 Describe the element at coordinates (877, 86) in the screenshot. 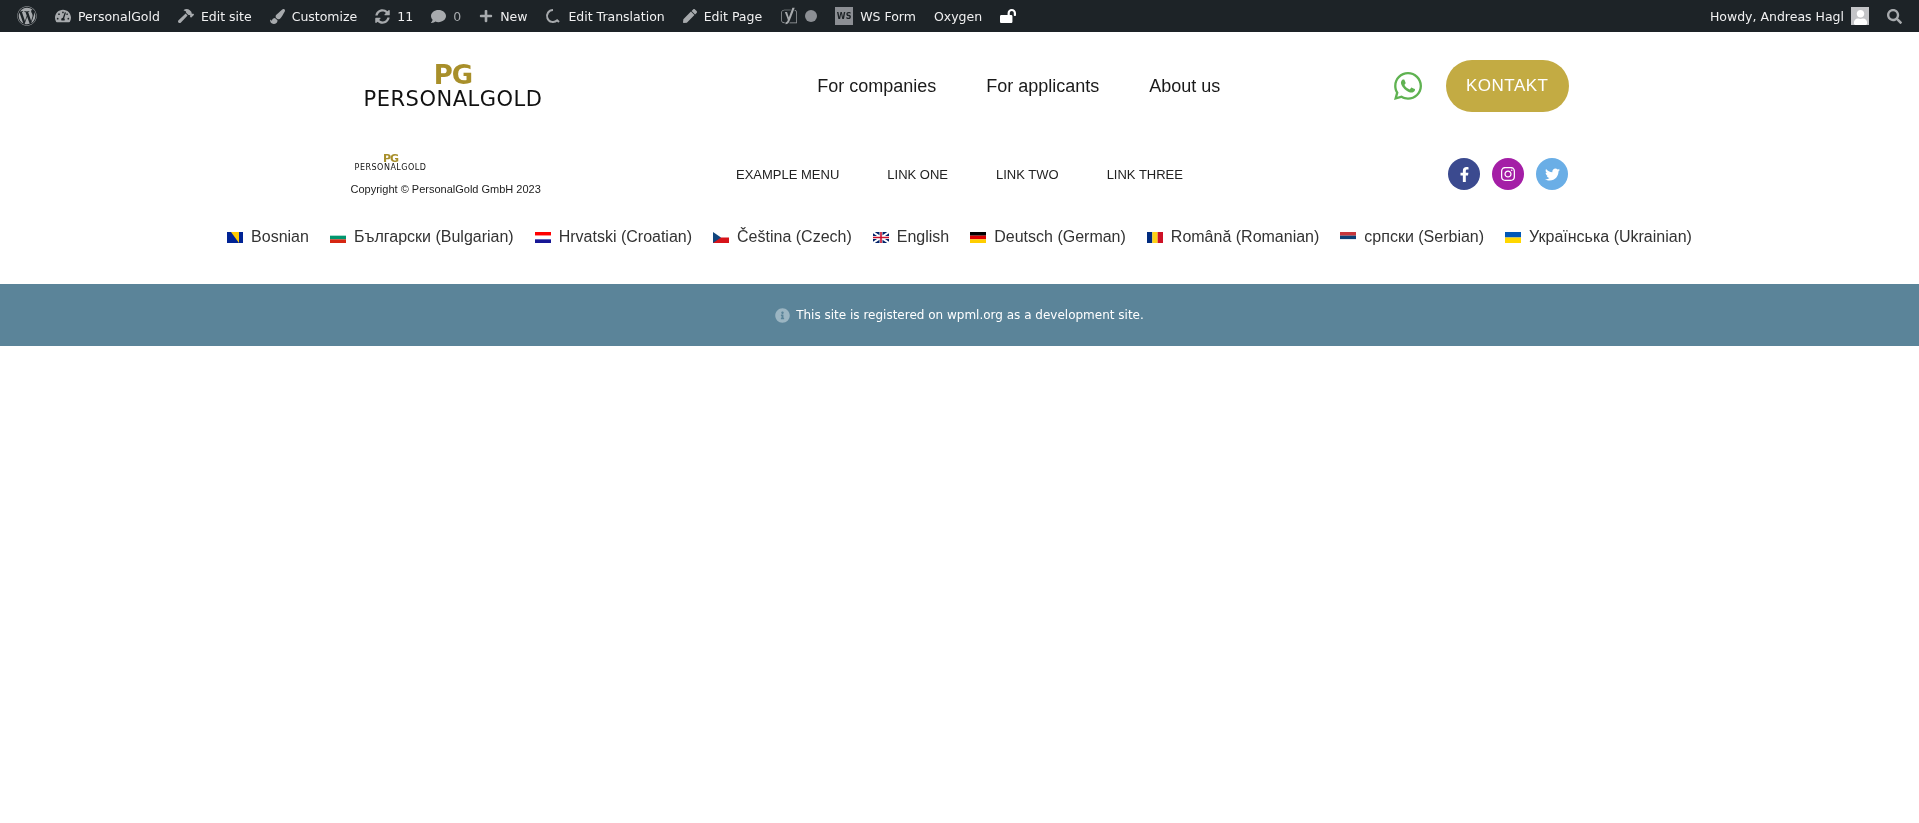

I see `nav-link: For companies` at that location.